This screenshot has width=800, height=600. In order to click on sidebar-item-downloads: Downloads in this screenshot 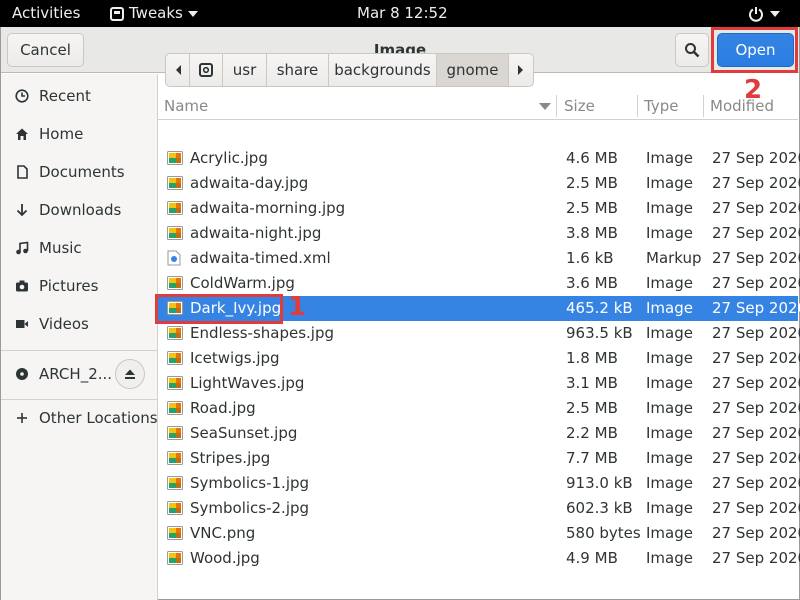, I will do `click(79, 210)`.